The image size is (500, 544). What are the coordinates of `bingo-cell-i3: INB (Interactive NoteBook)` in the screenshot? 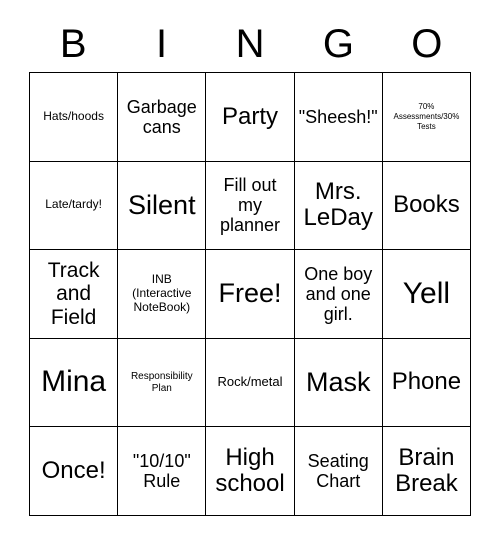 It's located at (162, 294).